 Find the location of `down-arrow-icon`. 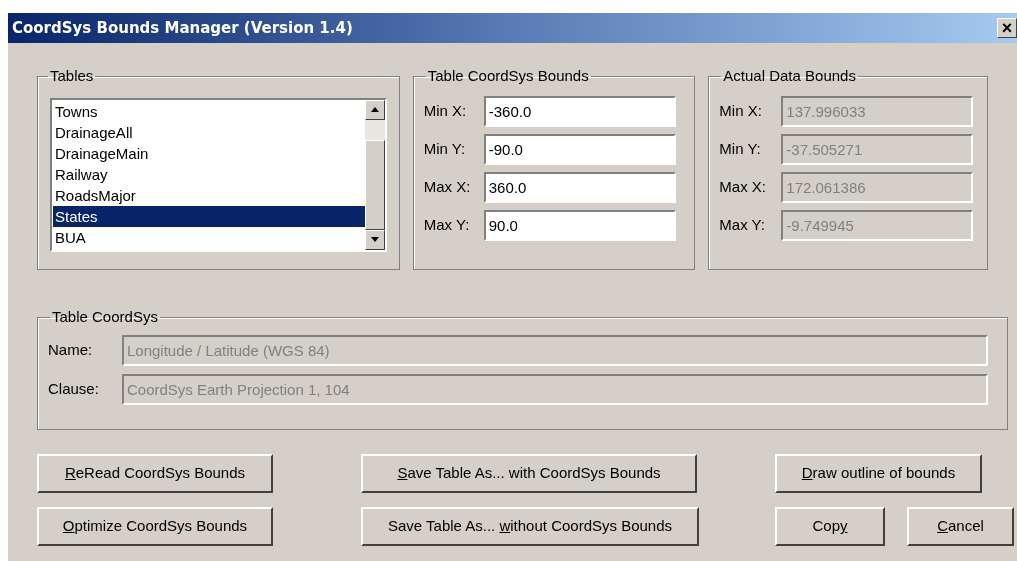

down-arrow-icon is located at coordinates (374, 239).